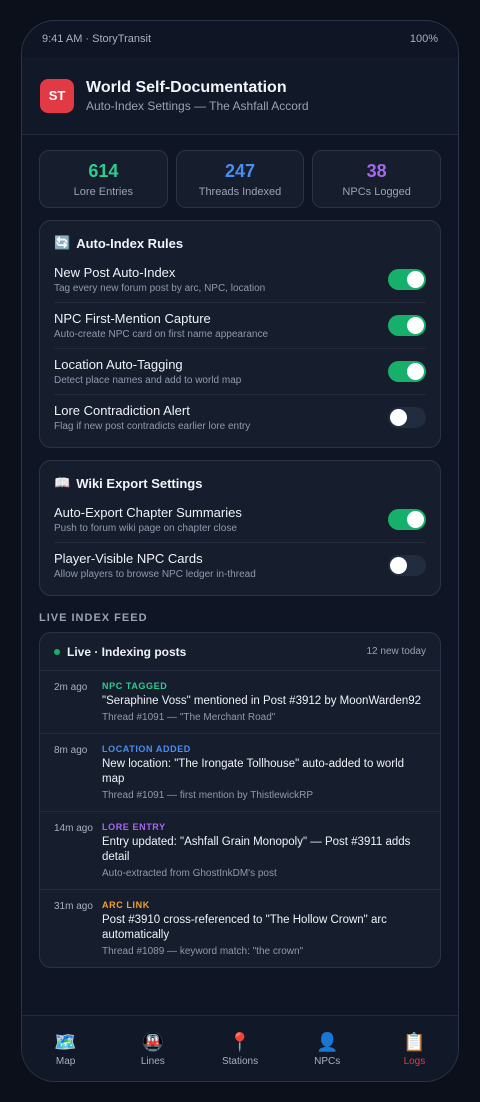  What do you see at coordinates (57, 651) in the screenshot?
I see `live-dot-icon` at bounding box center [57, 651].